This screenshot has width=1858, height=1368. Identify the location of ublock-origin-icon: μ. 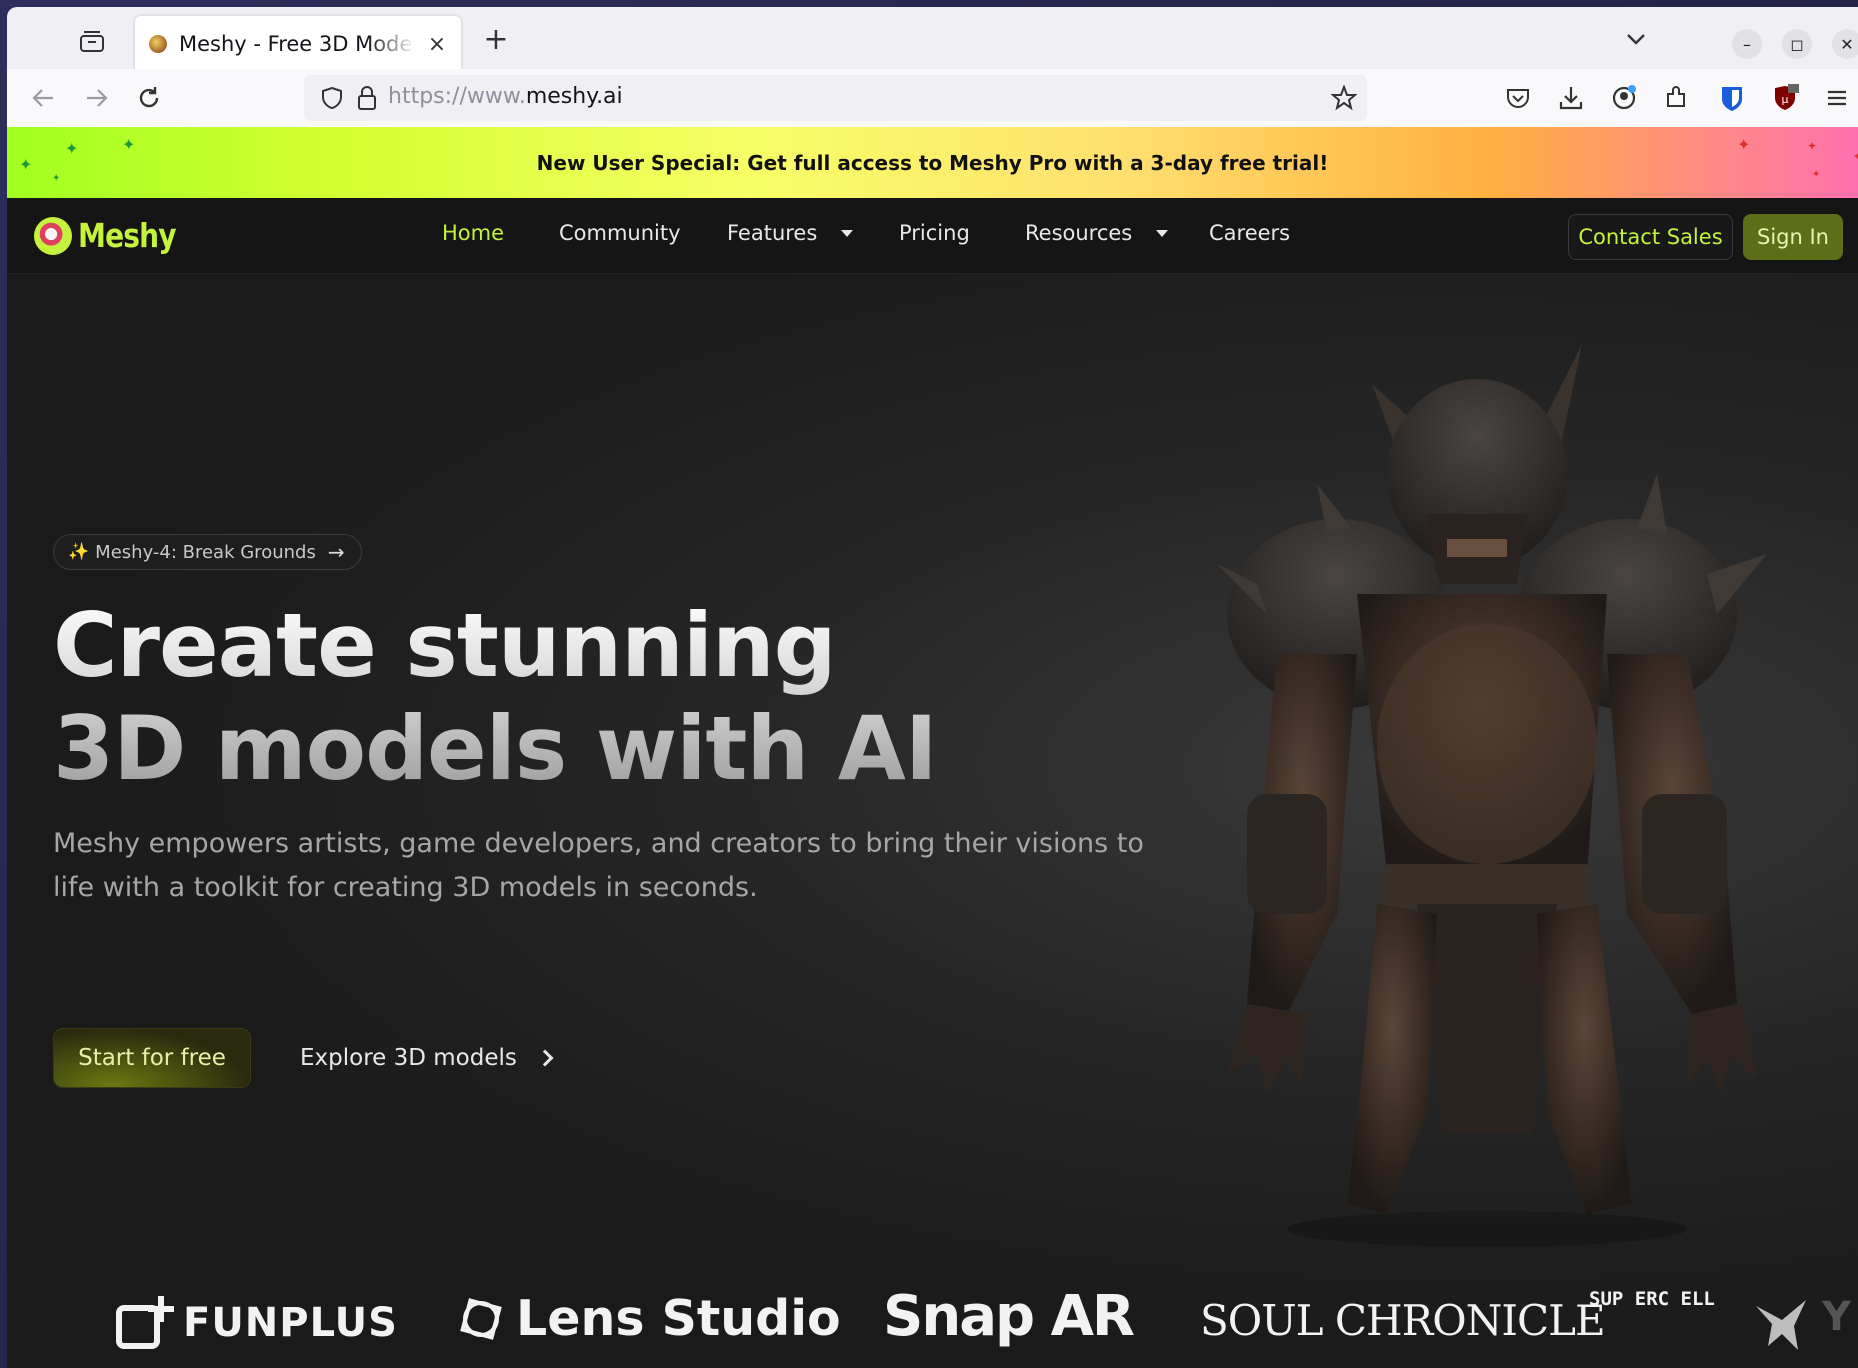
(1785, 98).